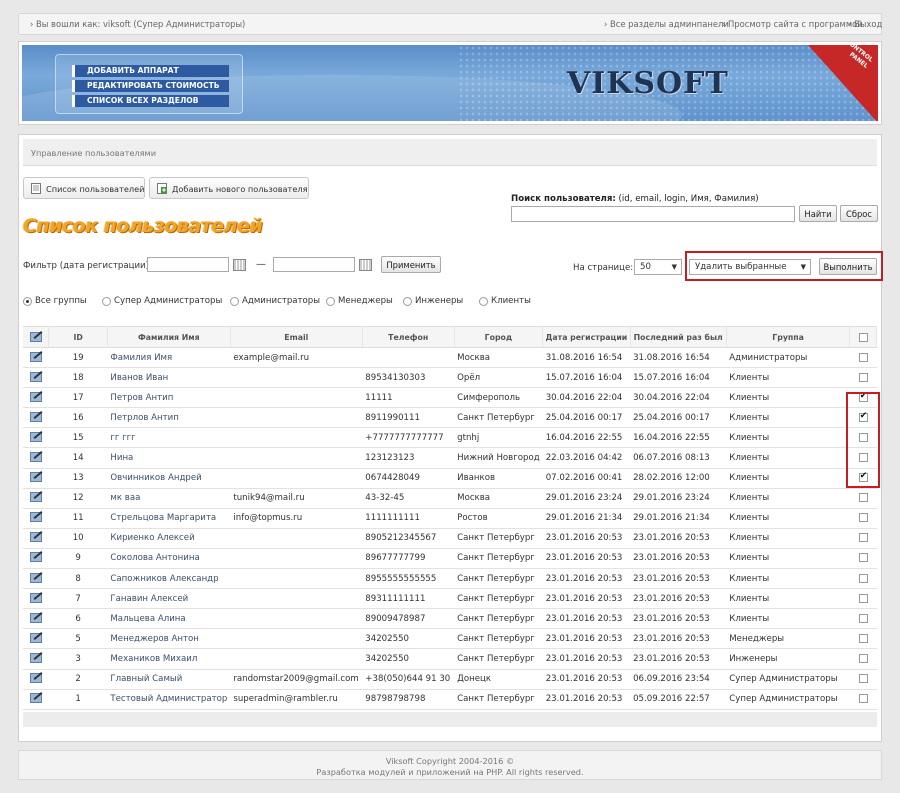  I want to click on view-site-link: › Просмотр сайта с программой, so click(792, 24).